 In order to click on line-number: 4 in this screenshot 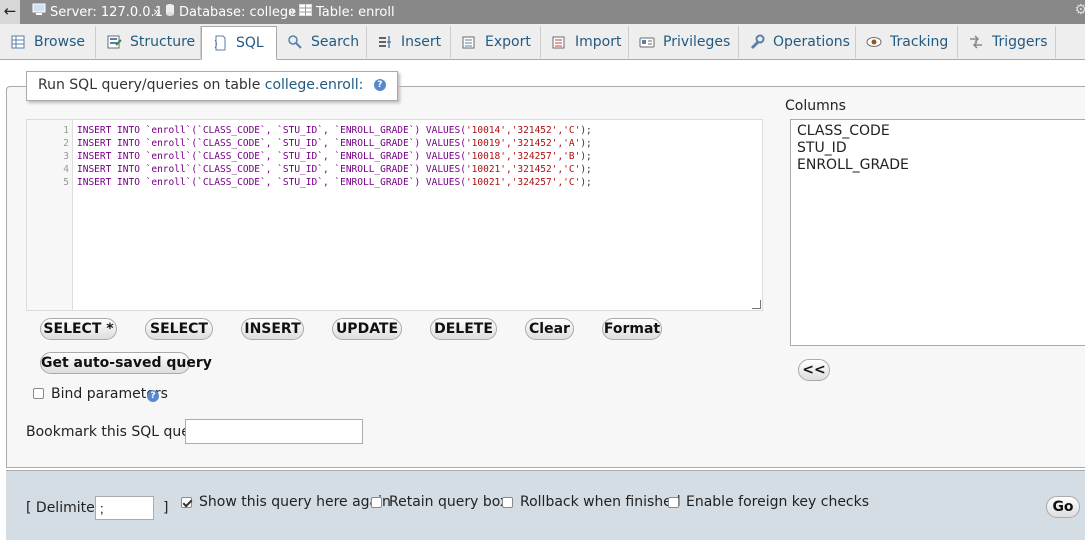, I will do `click(66, 169)`.